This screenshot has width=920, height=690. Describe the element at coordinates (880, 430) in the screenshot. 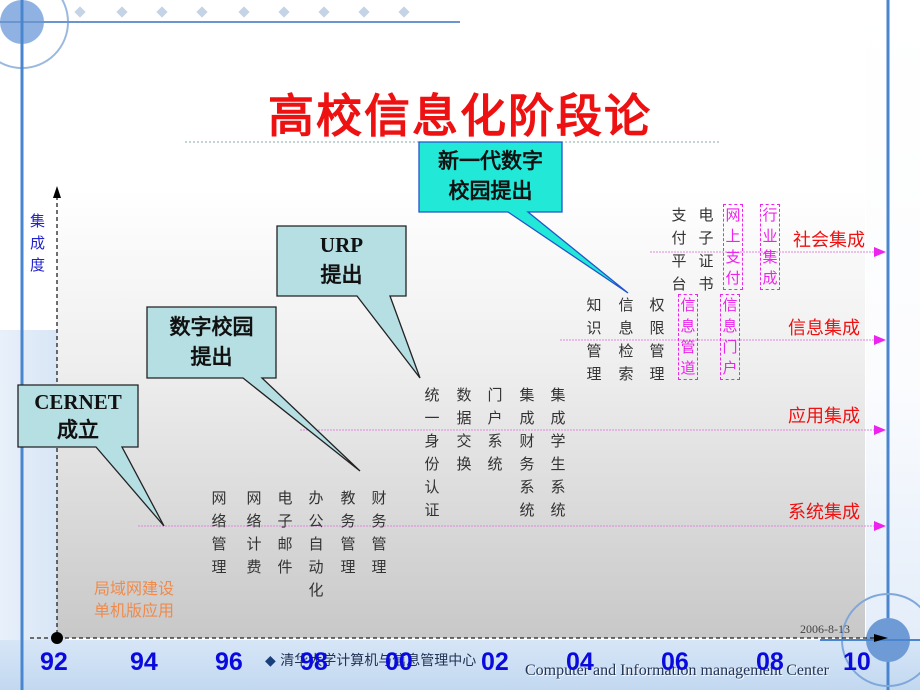

I see `stage-arrow-application` at that location.